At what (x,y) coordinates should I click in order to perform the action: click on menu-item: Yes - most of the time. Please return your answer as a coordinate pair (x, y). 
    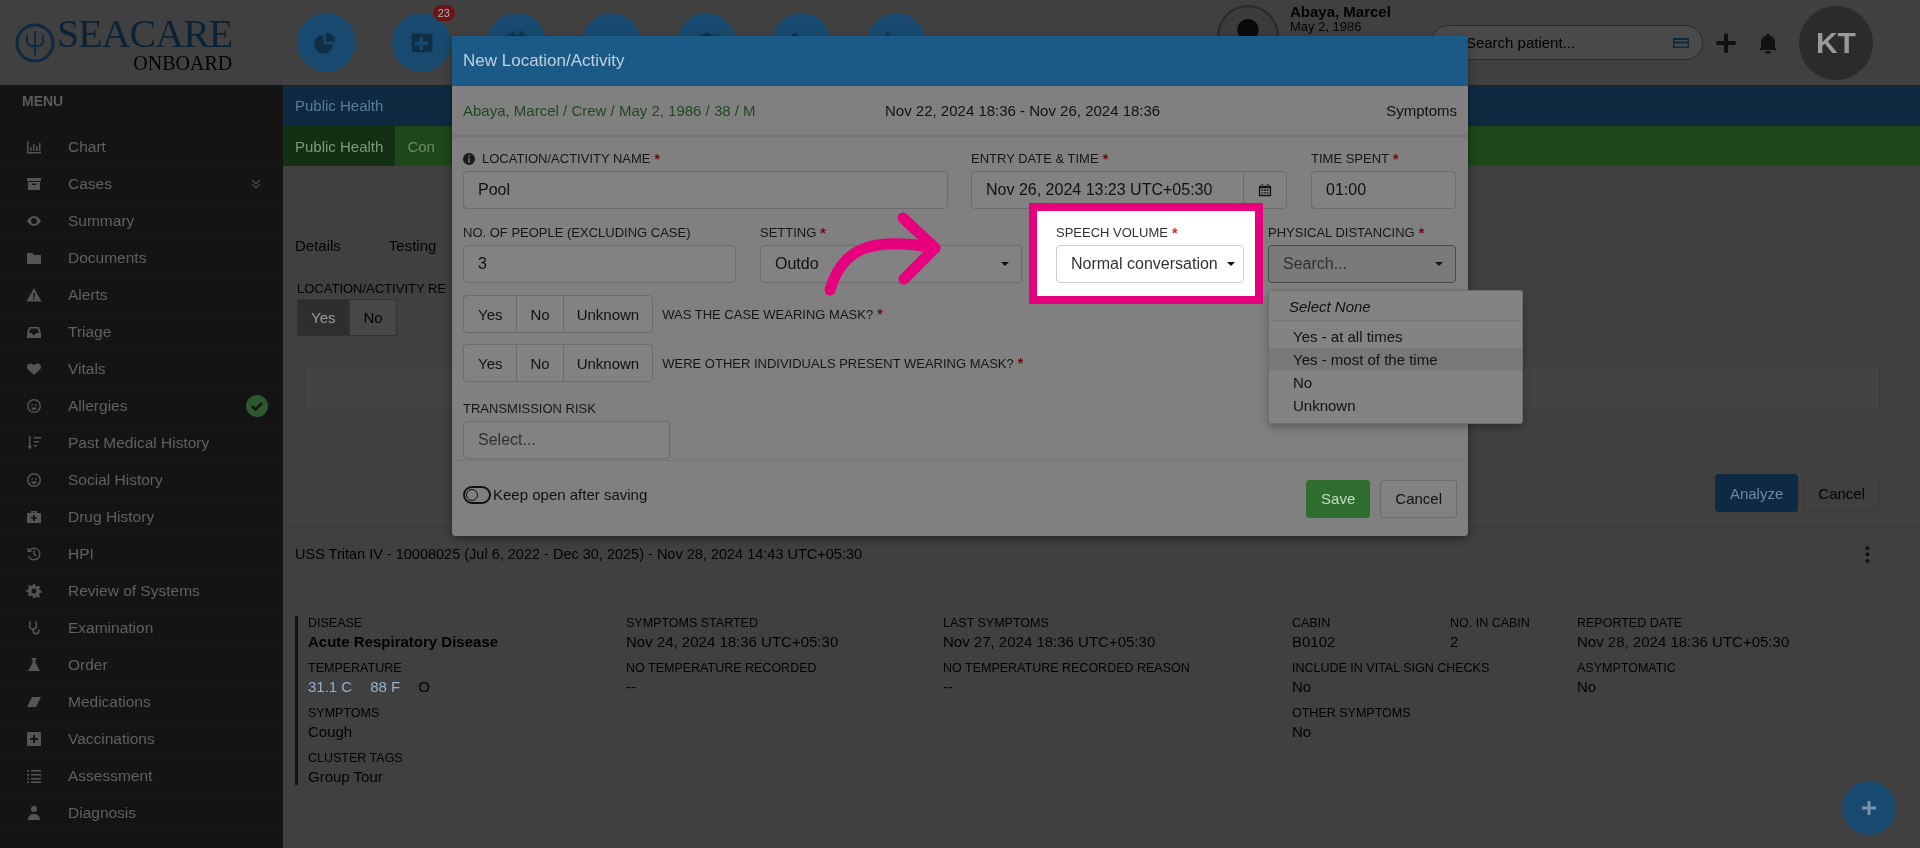
    Looking at the image, I should click on (1395, 359).